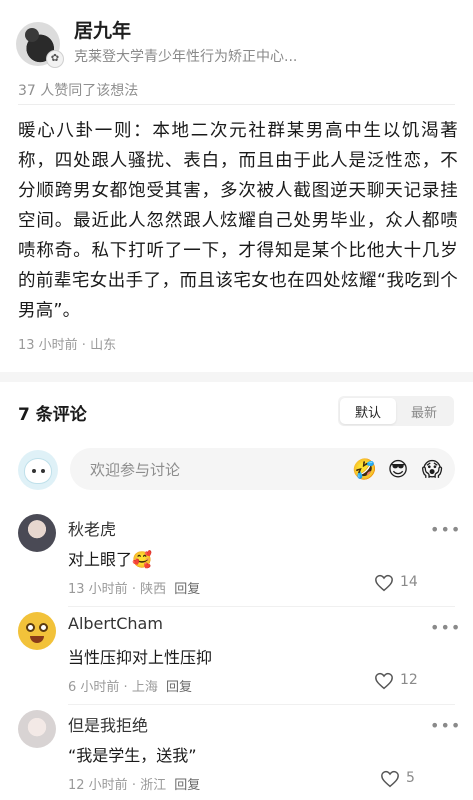 The height and width of the screenshot is (800, 473). Describe the element at coordinates (115, 623) in the screenshot. I see `commenter-name: AlbertCham` at that location.